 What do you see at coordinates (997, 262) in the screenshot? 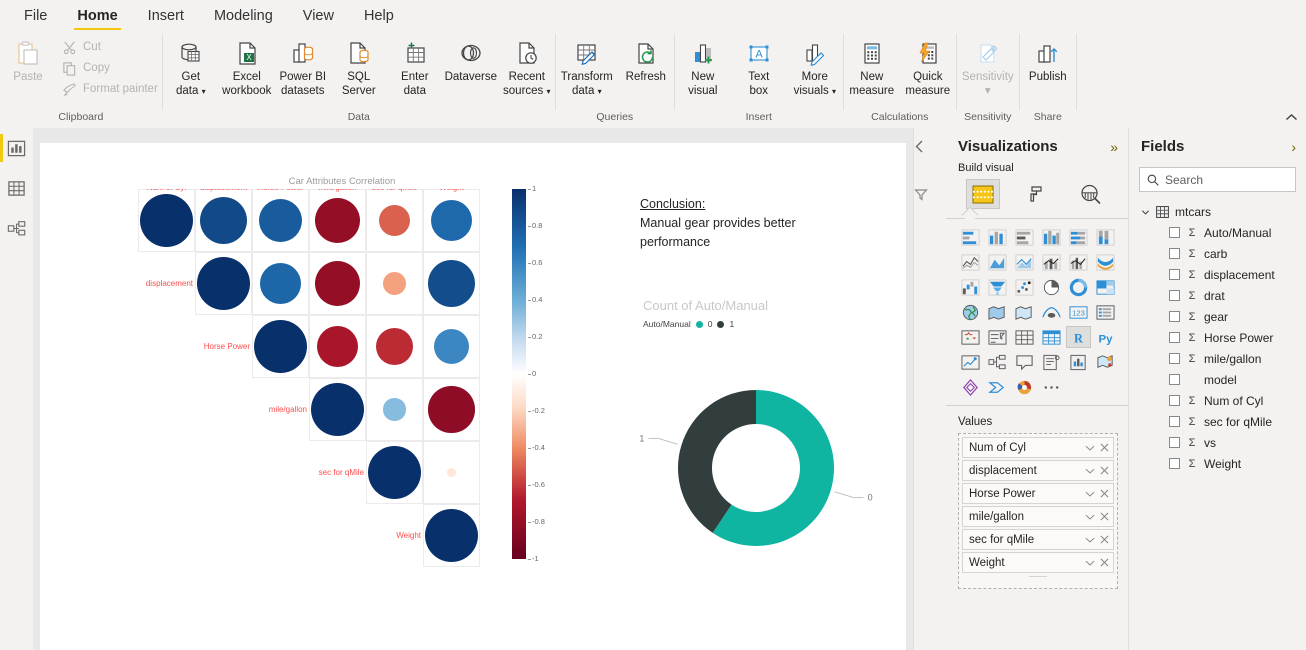
I see `area-chart-icon` at bounding box center [997, 262].